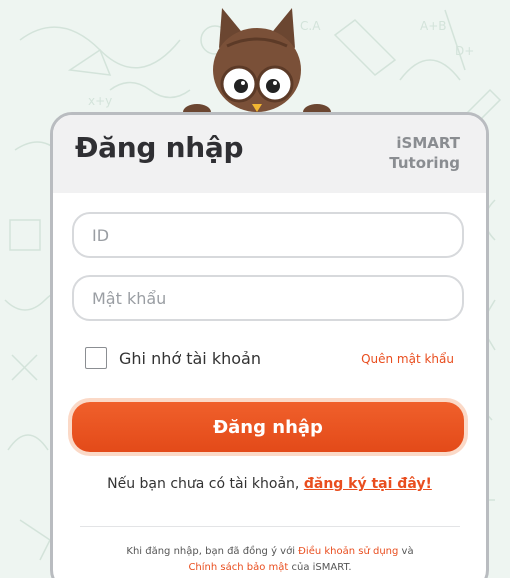 This screenshot has width=510, height=578. What do you see at coordinates (257, 64) in the screenshot?
I see `owl-mascot-icon` at bounding box center [257, 64].